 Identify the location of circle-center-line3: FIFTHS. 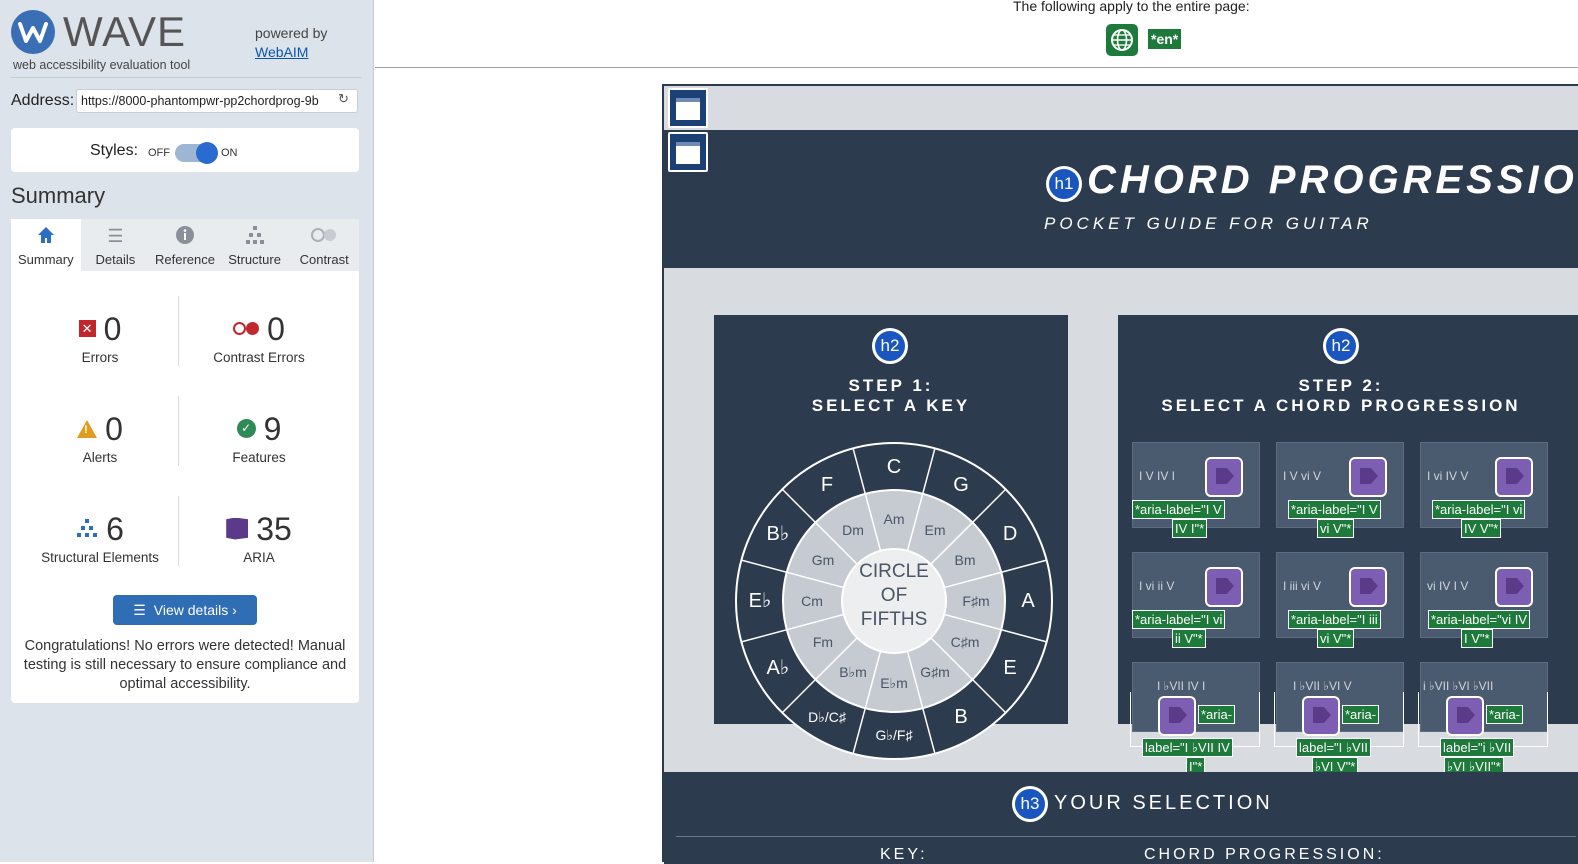
(894, 619).